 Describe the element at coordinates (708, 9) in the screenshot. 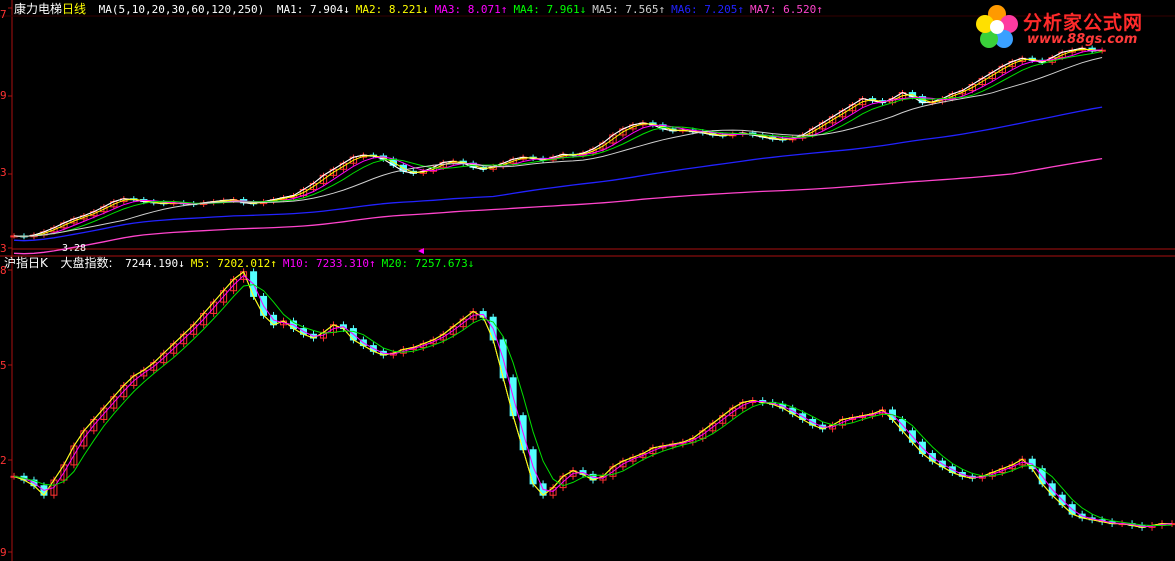

I see `upper-indicator-5: MA6: 7.205↑` at that location.